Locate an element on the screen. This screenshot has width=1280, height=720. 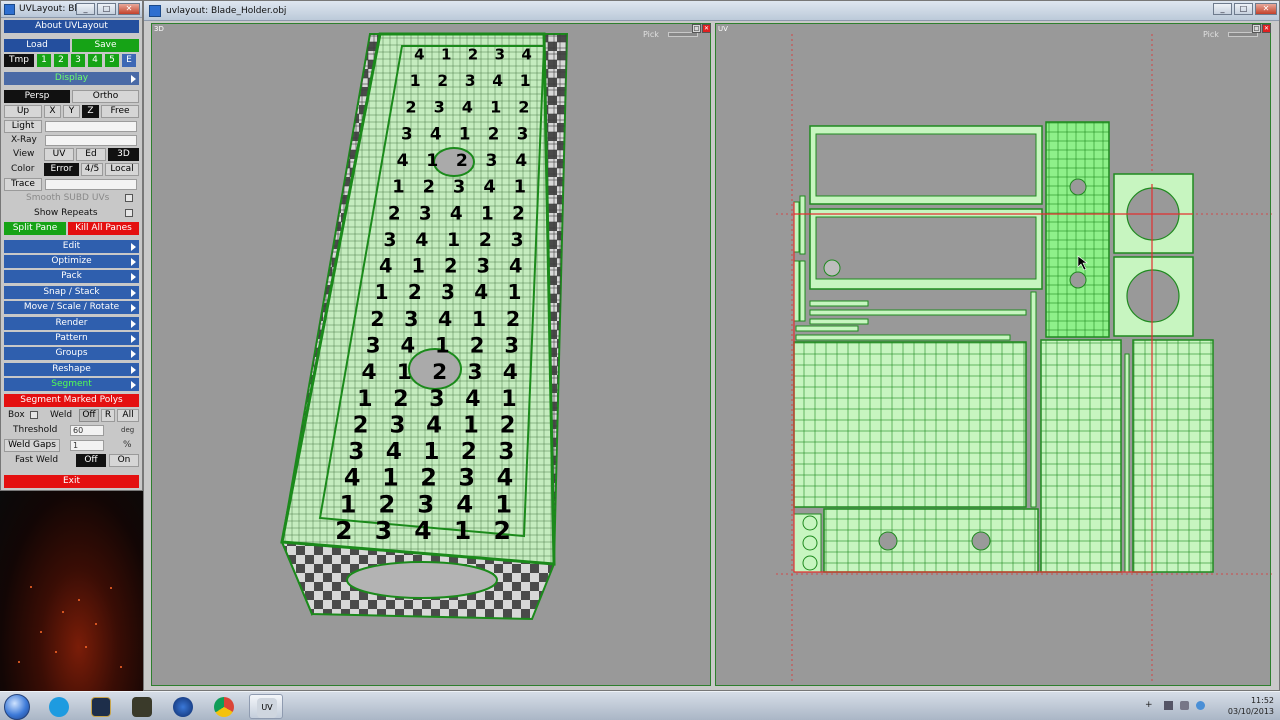
tool-window-titlebar: UVLayout: Bl... _ □ ✕ is located at coordinates (71, 9).